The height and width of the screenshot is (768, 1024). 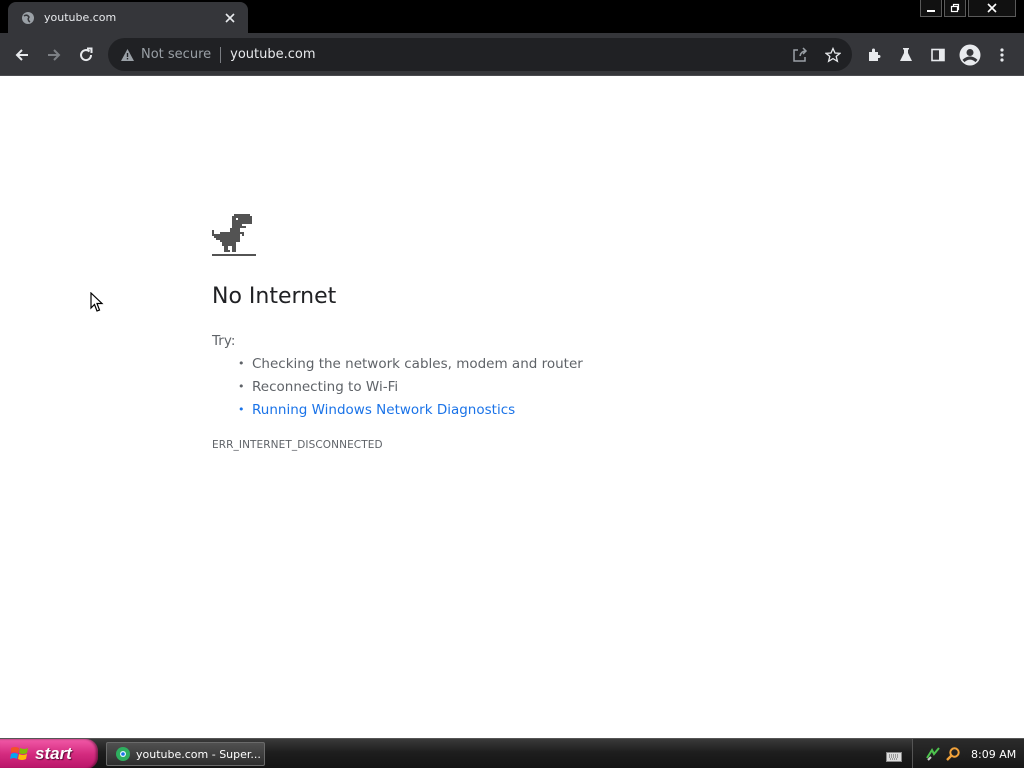 I want to click on clock: 8:09 AM, so click(x=993, y=754).